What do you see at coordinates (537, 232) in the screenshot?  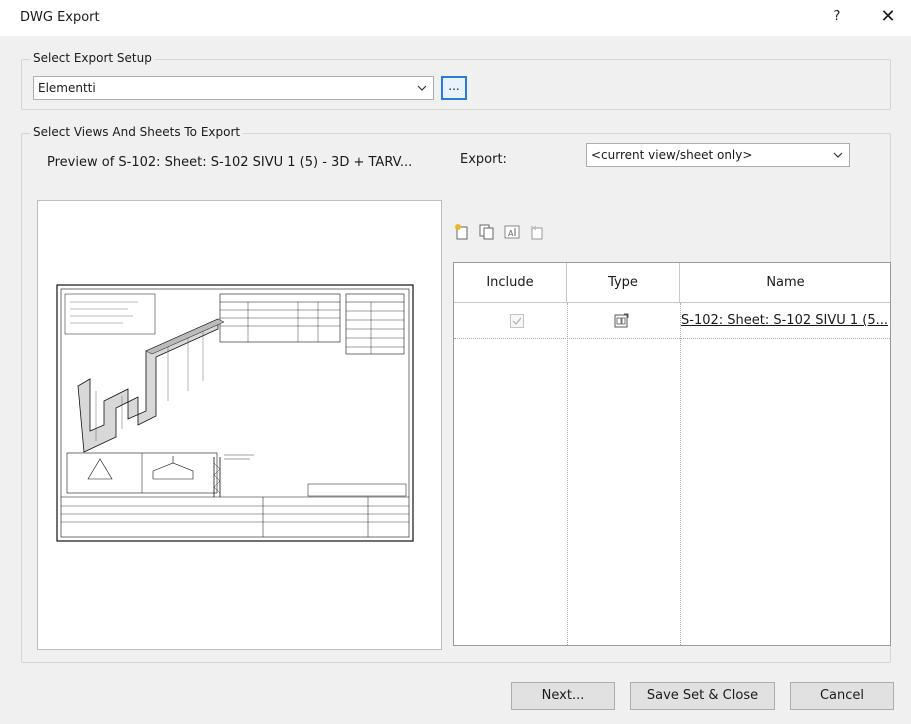 I see `delete-set-icon` at bounding box center [537, 232].